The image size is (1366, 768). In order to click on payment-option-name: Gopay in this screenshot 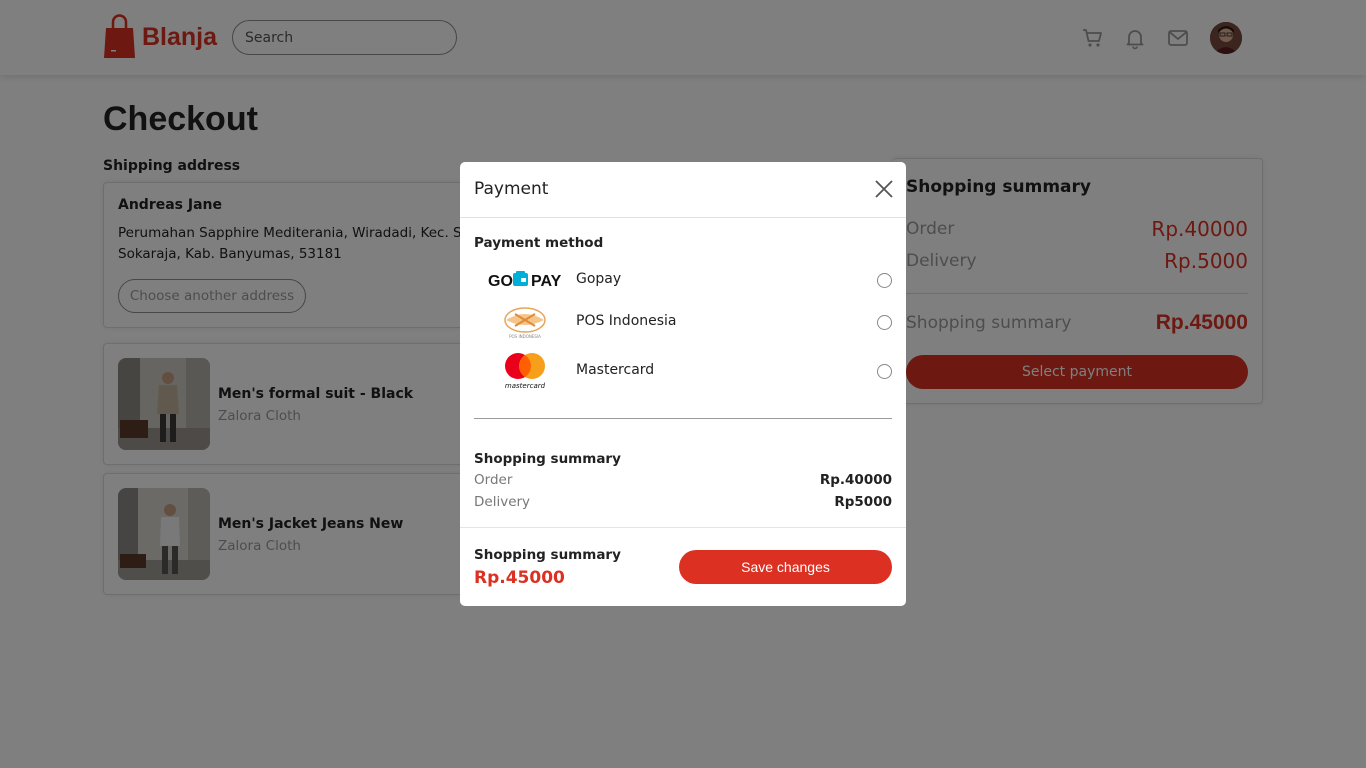, I will do `click(599, 279)`.